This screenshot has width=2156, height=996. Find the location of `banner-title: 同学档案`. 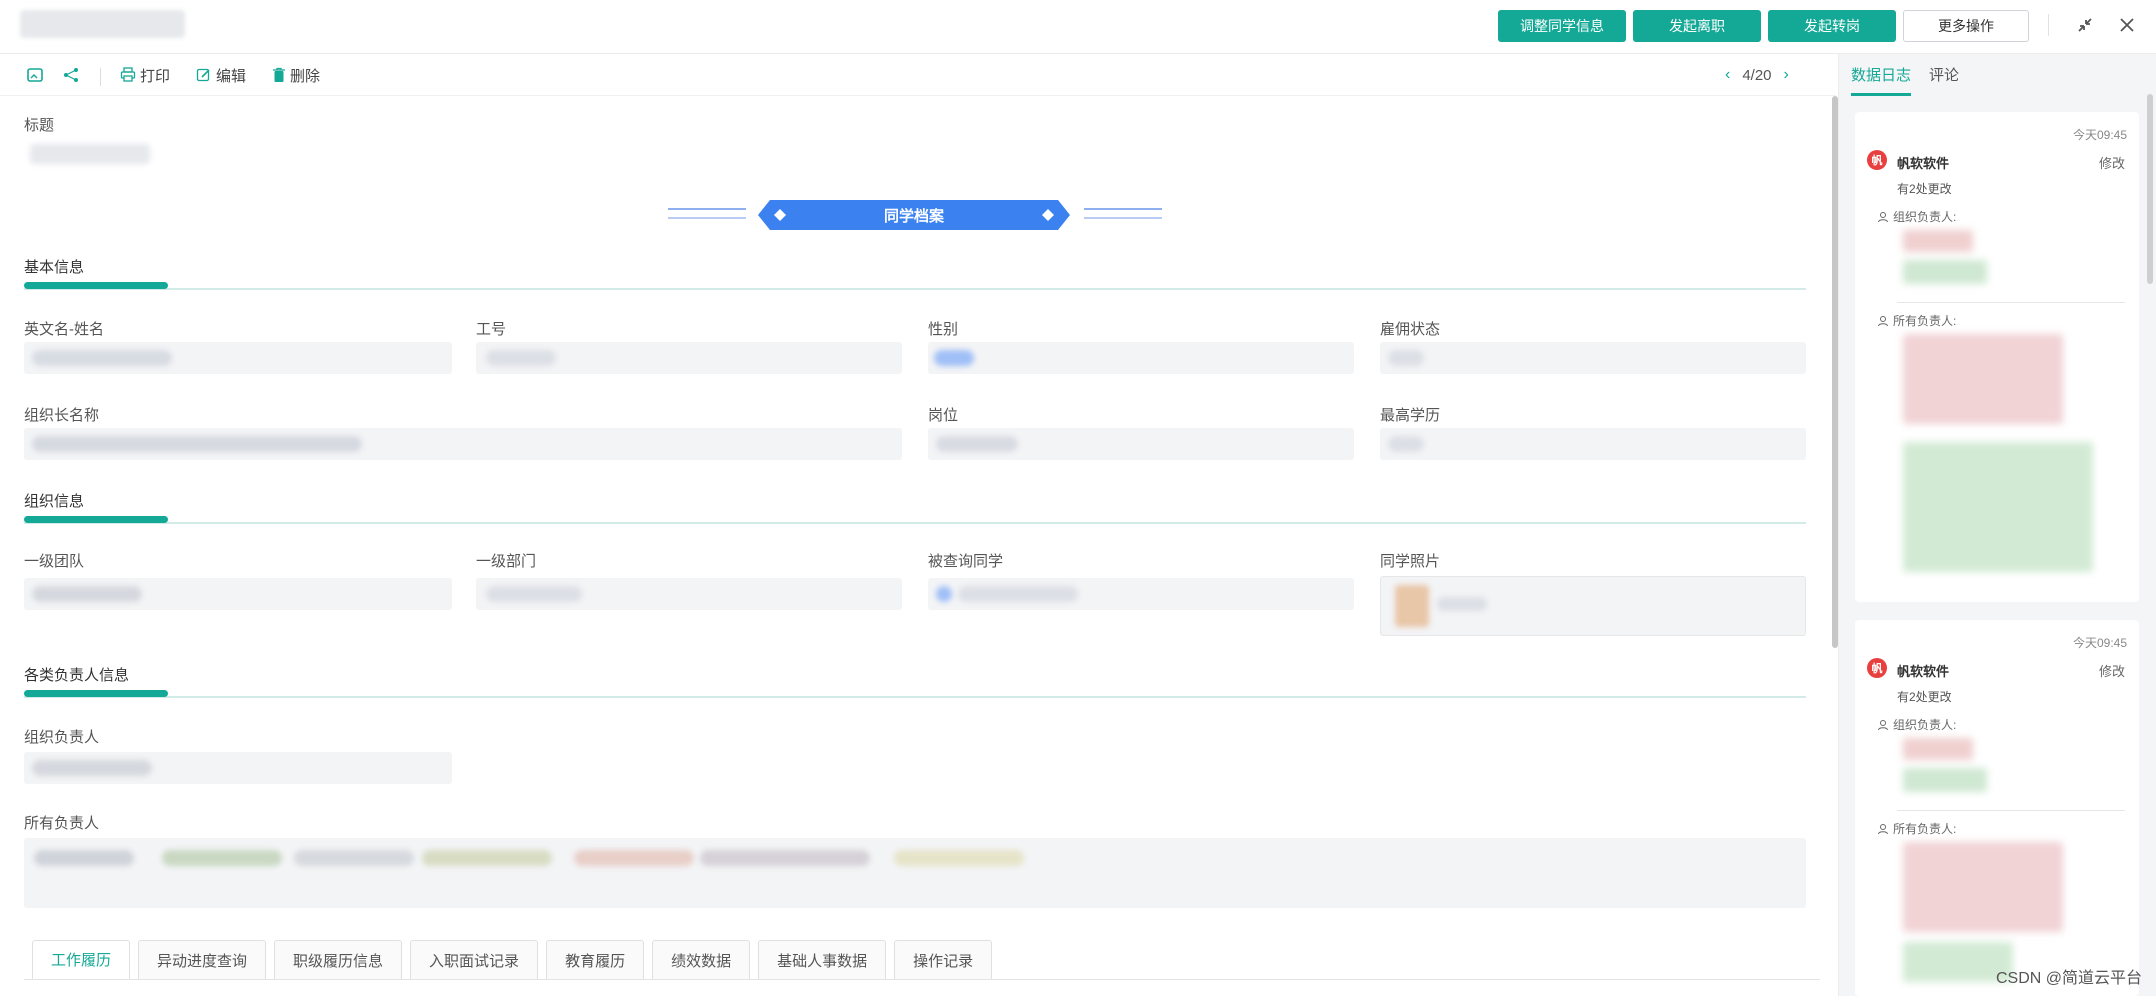

banner-title: 同学档案 is located at coordinates (913, 216).